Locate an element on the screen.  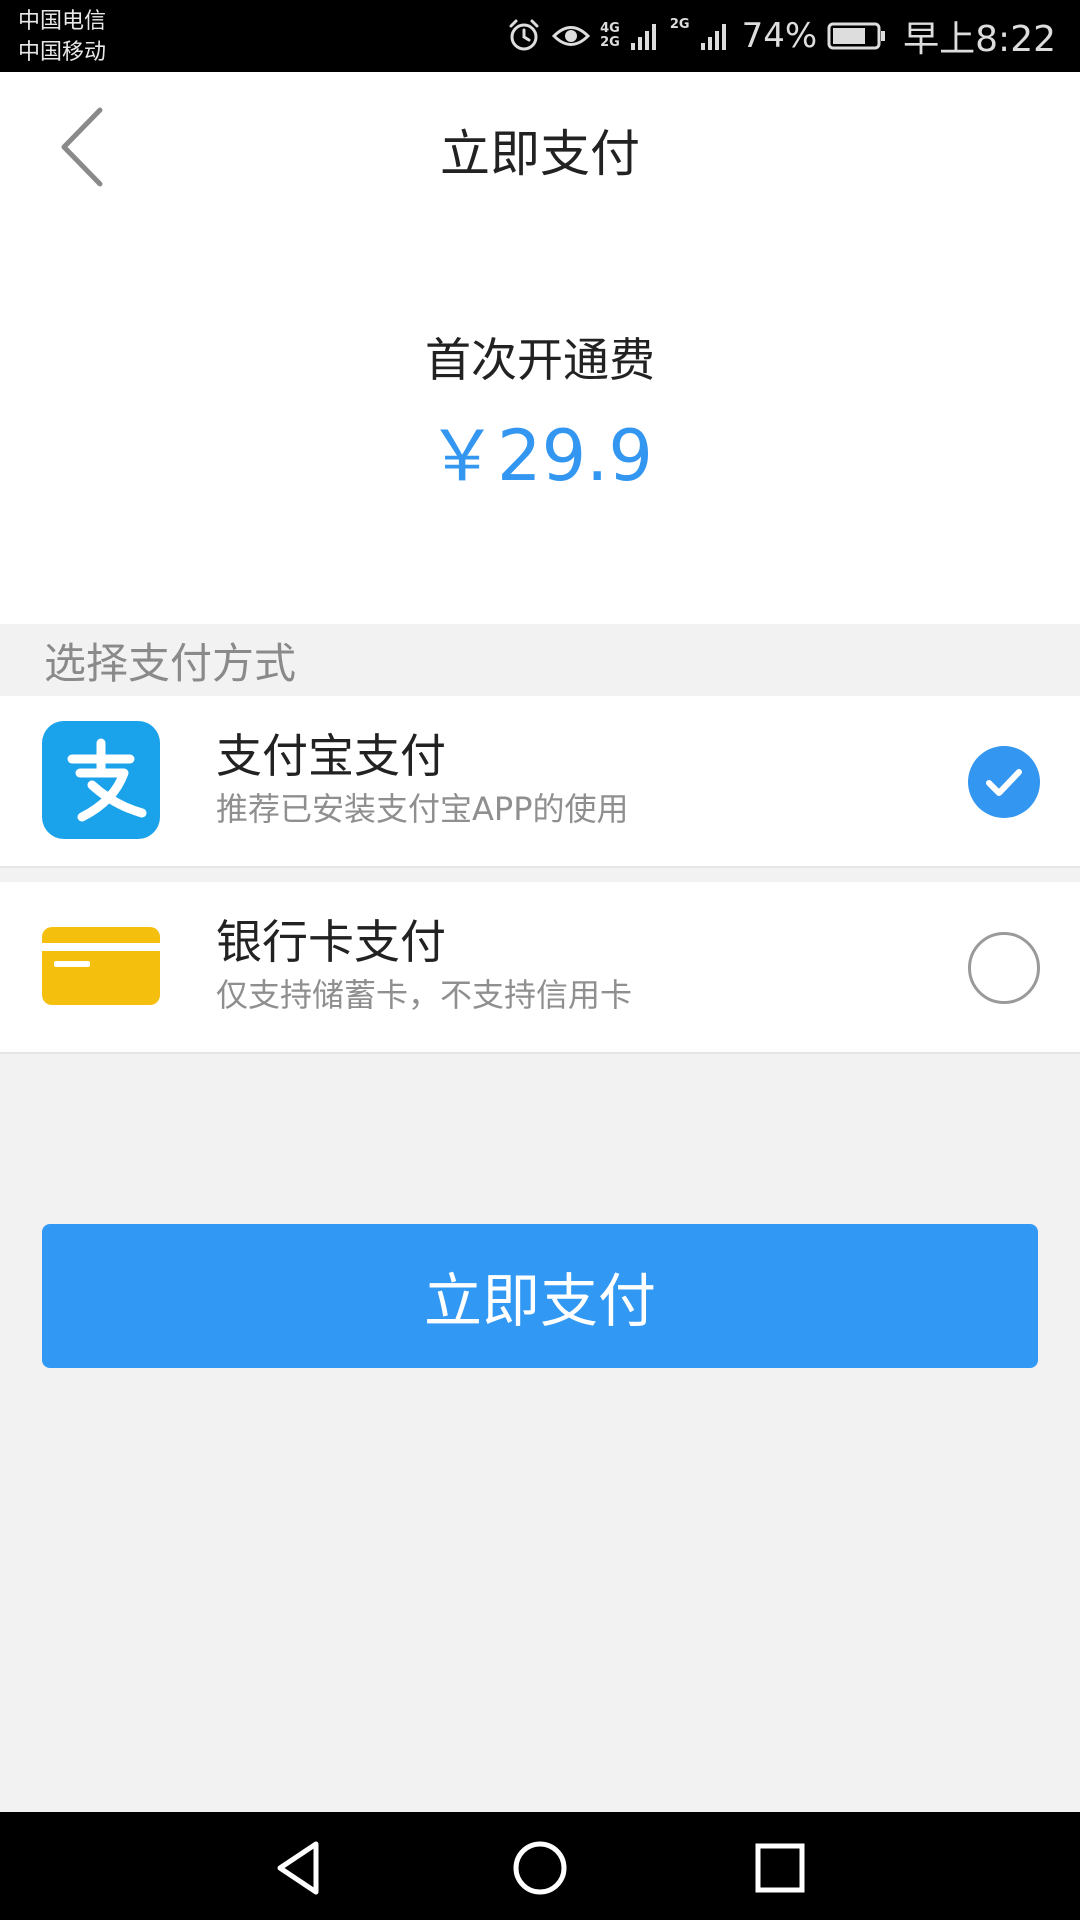
nav-back-button is located at coordinates (300, 1868).